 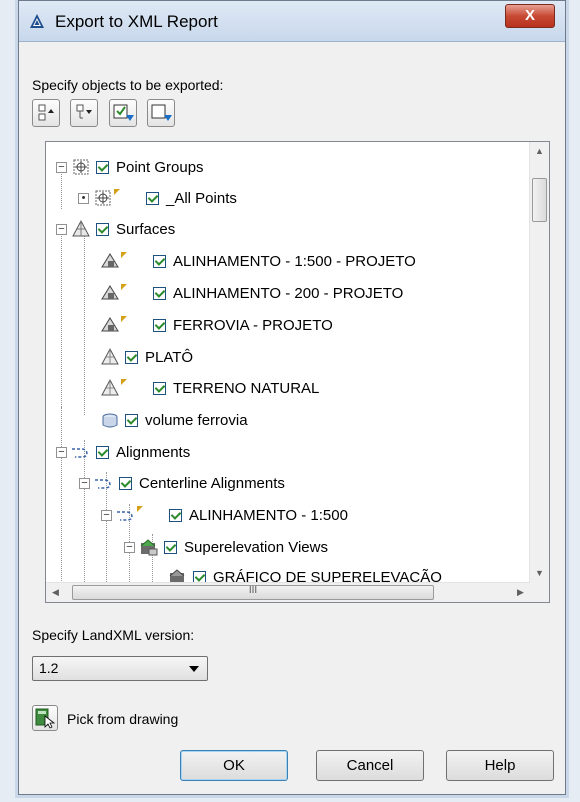 What do you see at coordinates (169, 357) in the screenshot?
I see `tree-node-label: PLATÔ` at bounding box center [169, 357].